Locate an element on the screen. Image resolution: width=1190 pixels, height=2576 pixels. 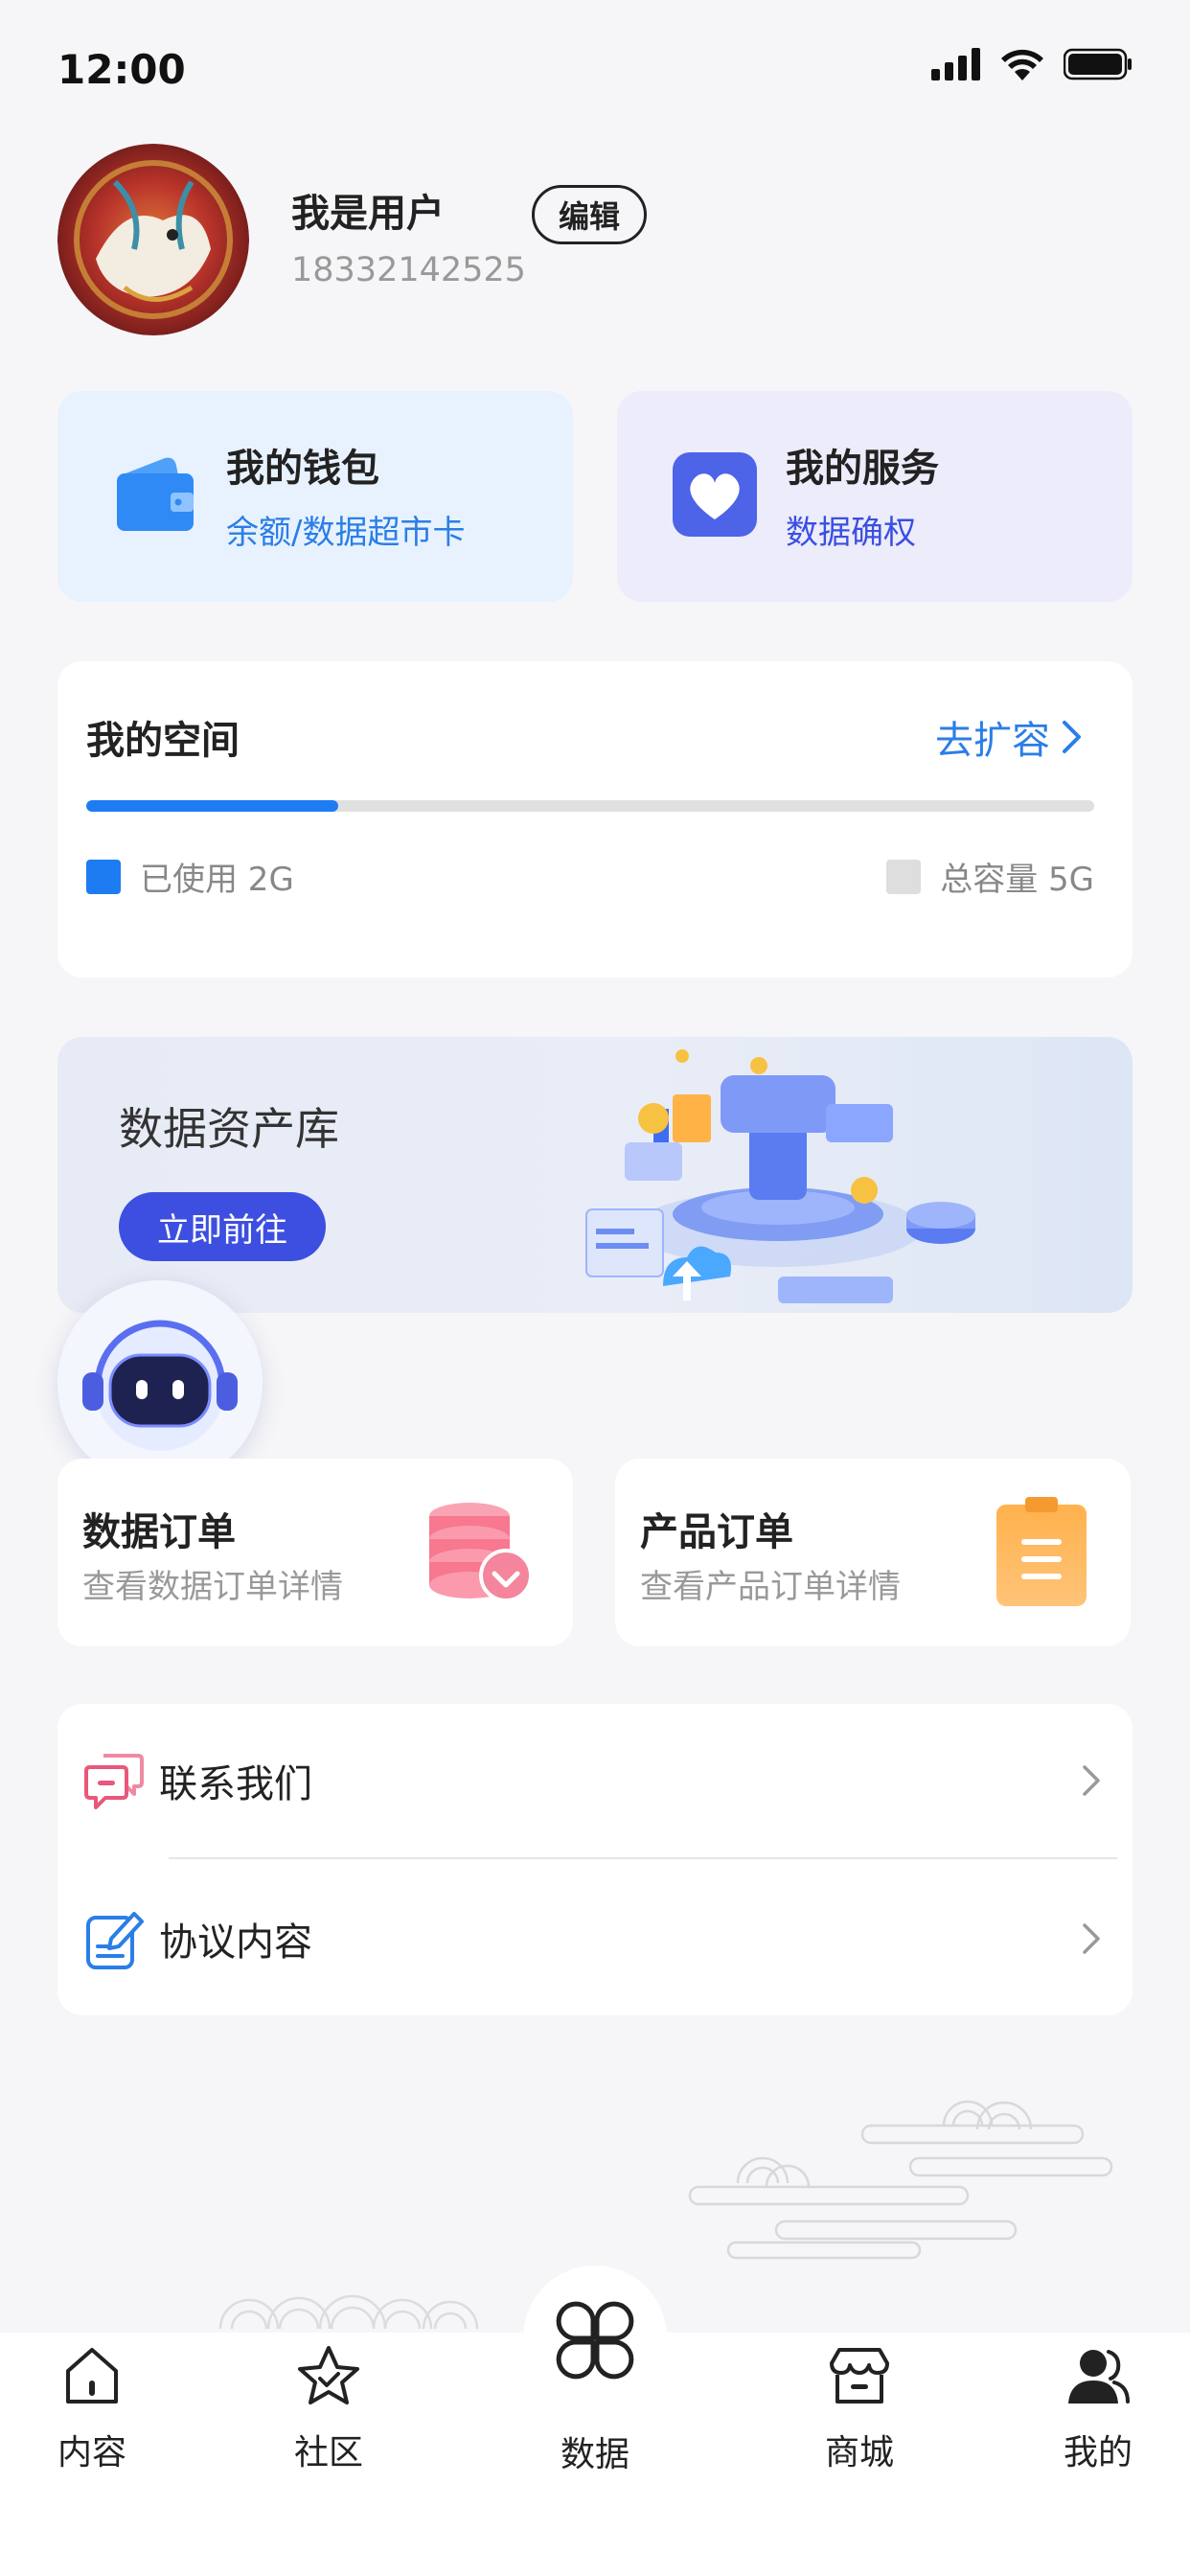
assistant-robot-button is located at coordinates (160, 1382).